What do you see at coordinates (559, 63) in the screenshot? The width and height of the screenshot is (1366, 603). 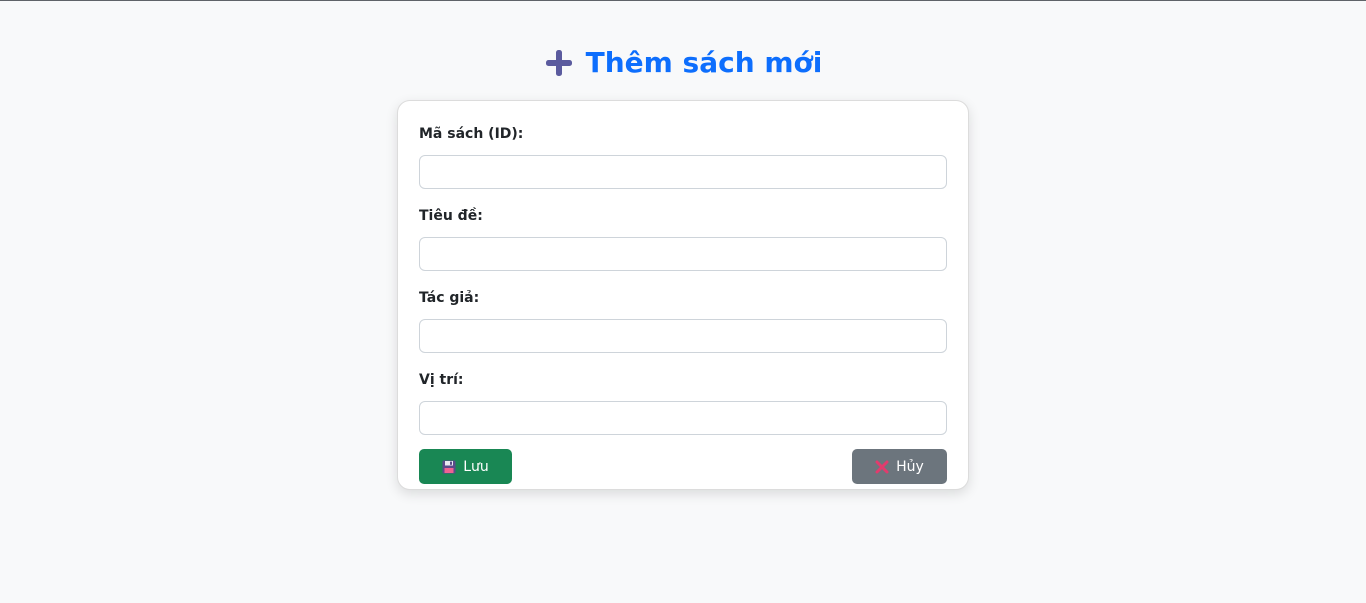 I see `plus-icon` at bounding box center [559, 63].